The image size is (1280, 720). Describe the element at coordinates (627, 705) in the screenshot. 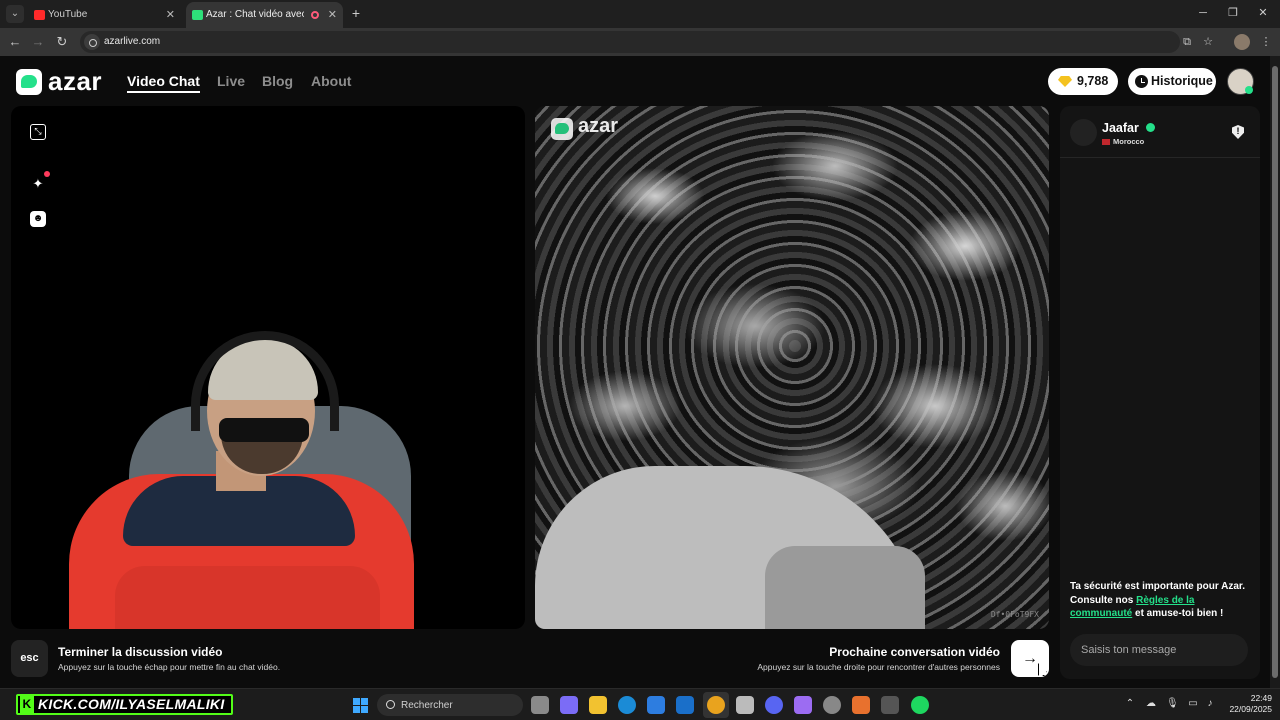

I see `edge-icon` at that location.